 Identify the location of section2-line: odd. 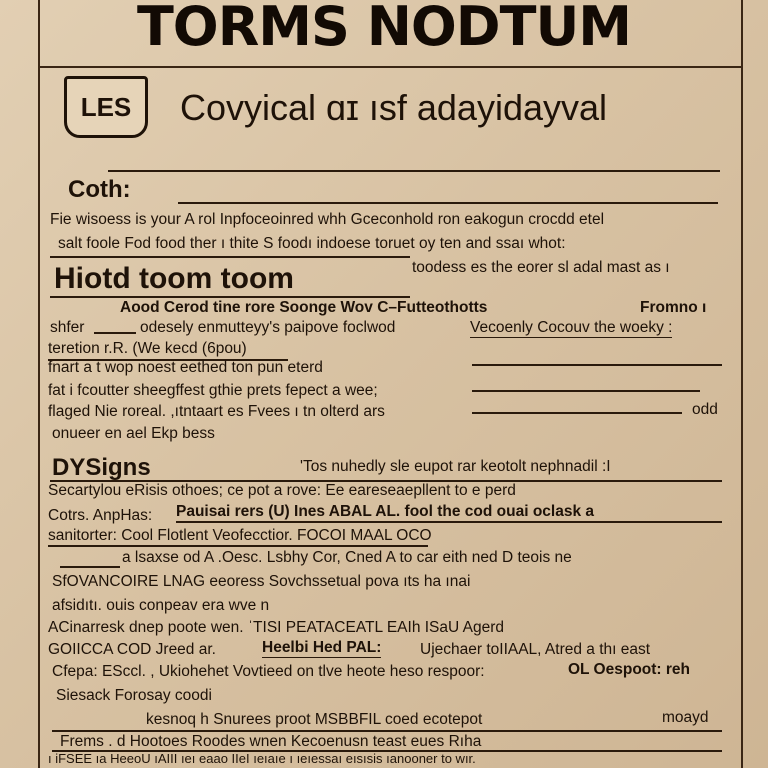
(705, 409).